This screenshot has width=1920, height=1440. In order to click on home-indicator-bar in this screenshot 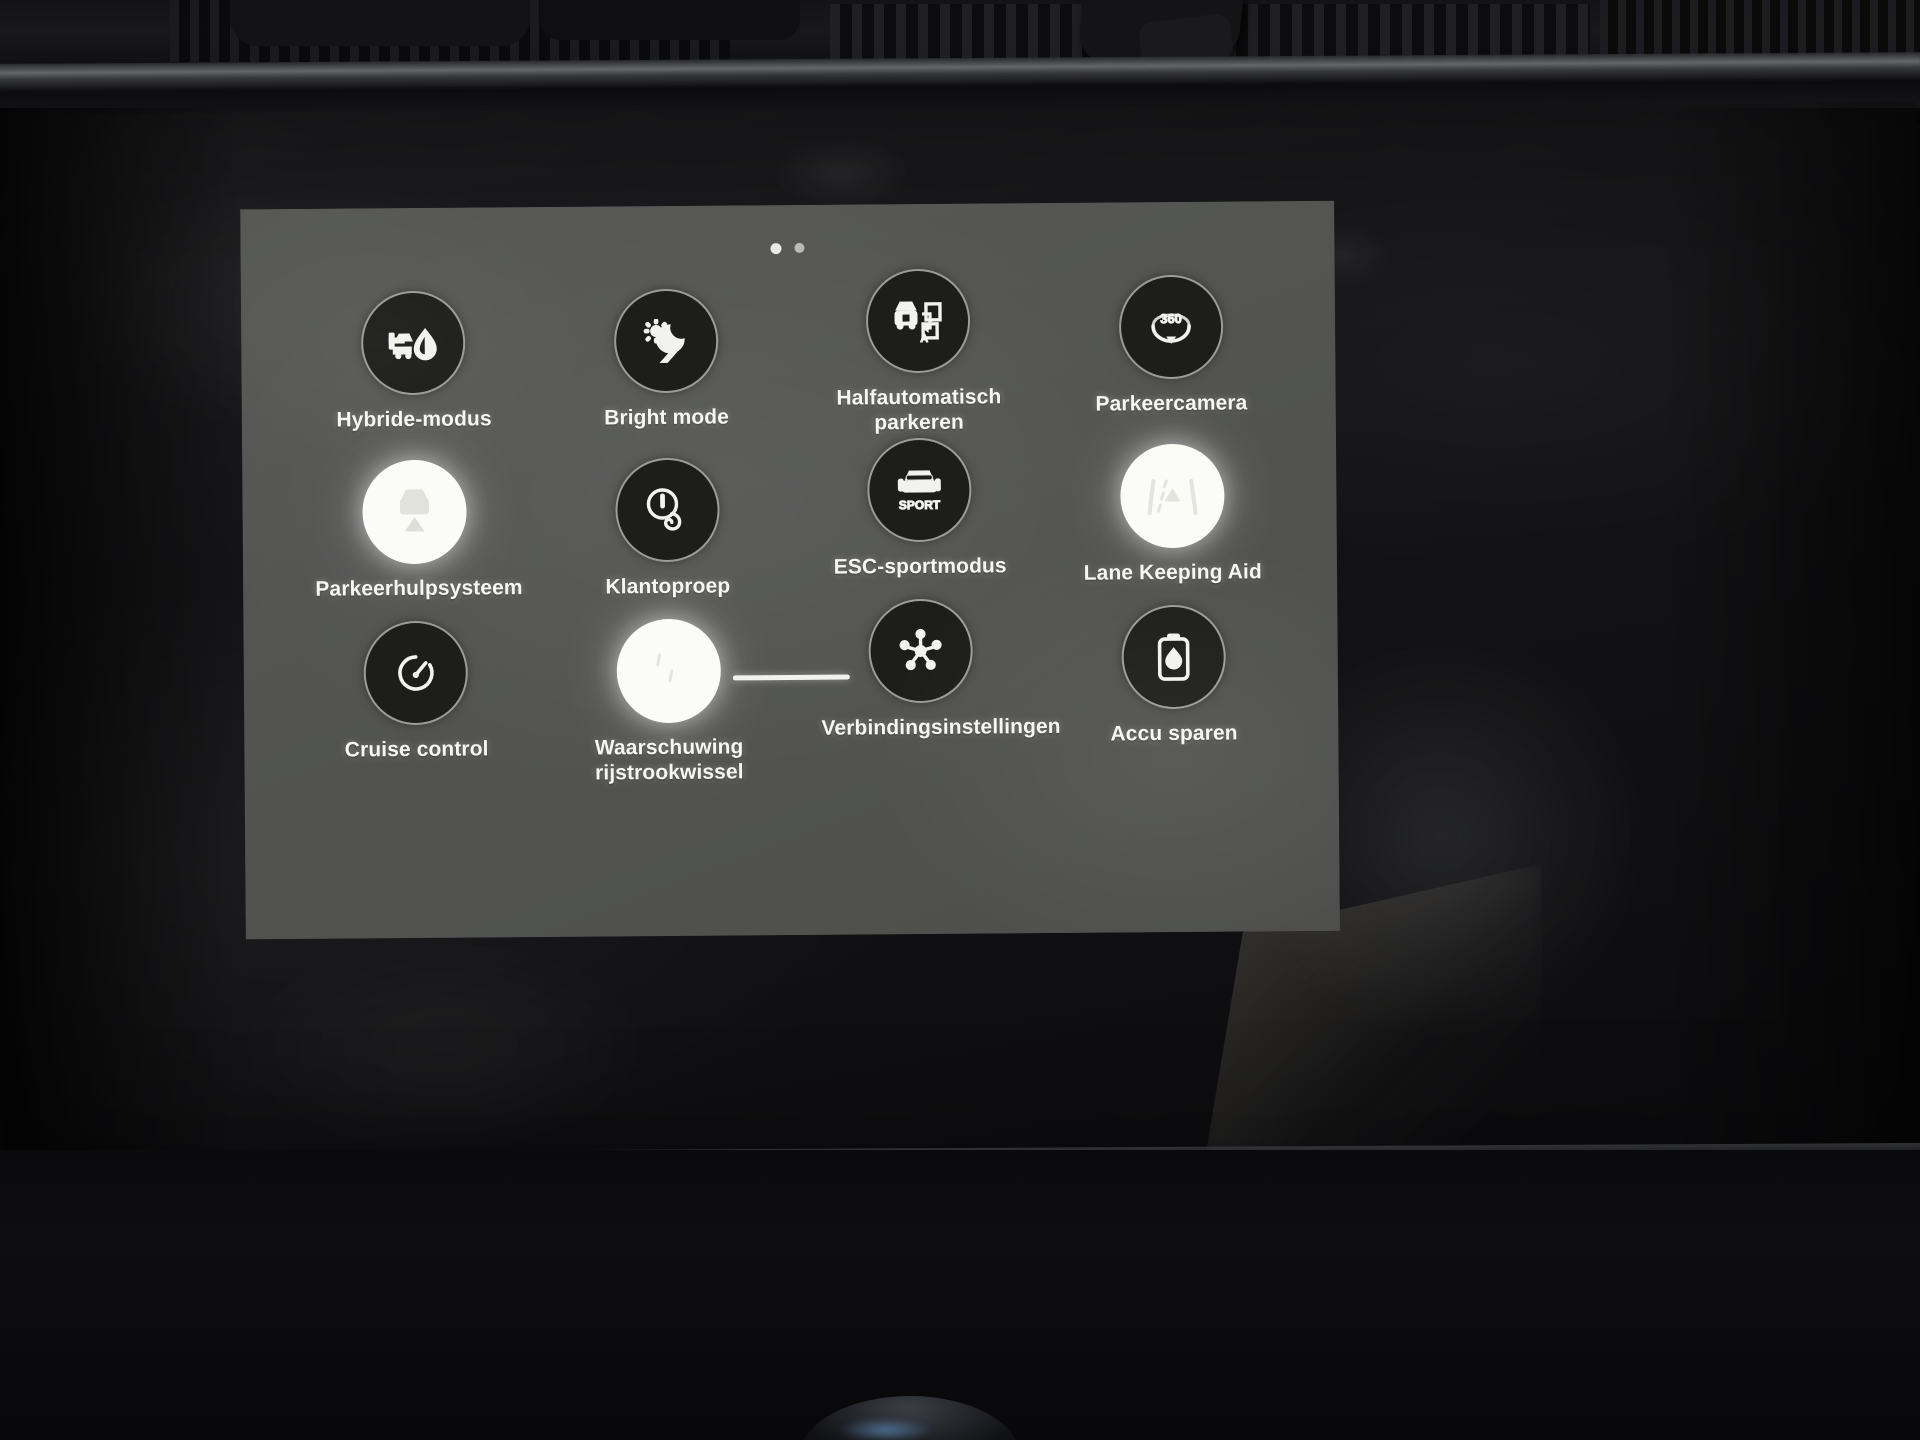, I will do `click(791, 677)`.